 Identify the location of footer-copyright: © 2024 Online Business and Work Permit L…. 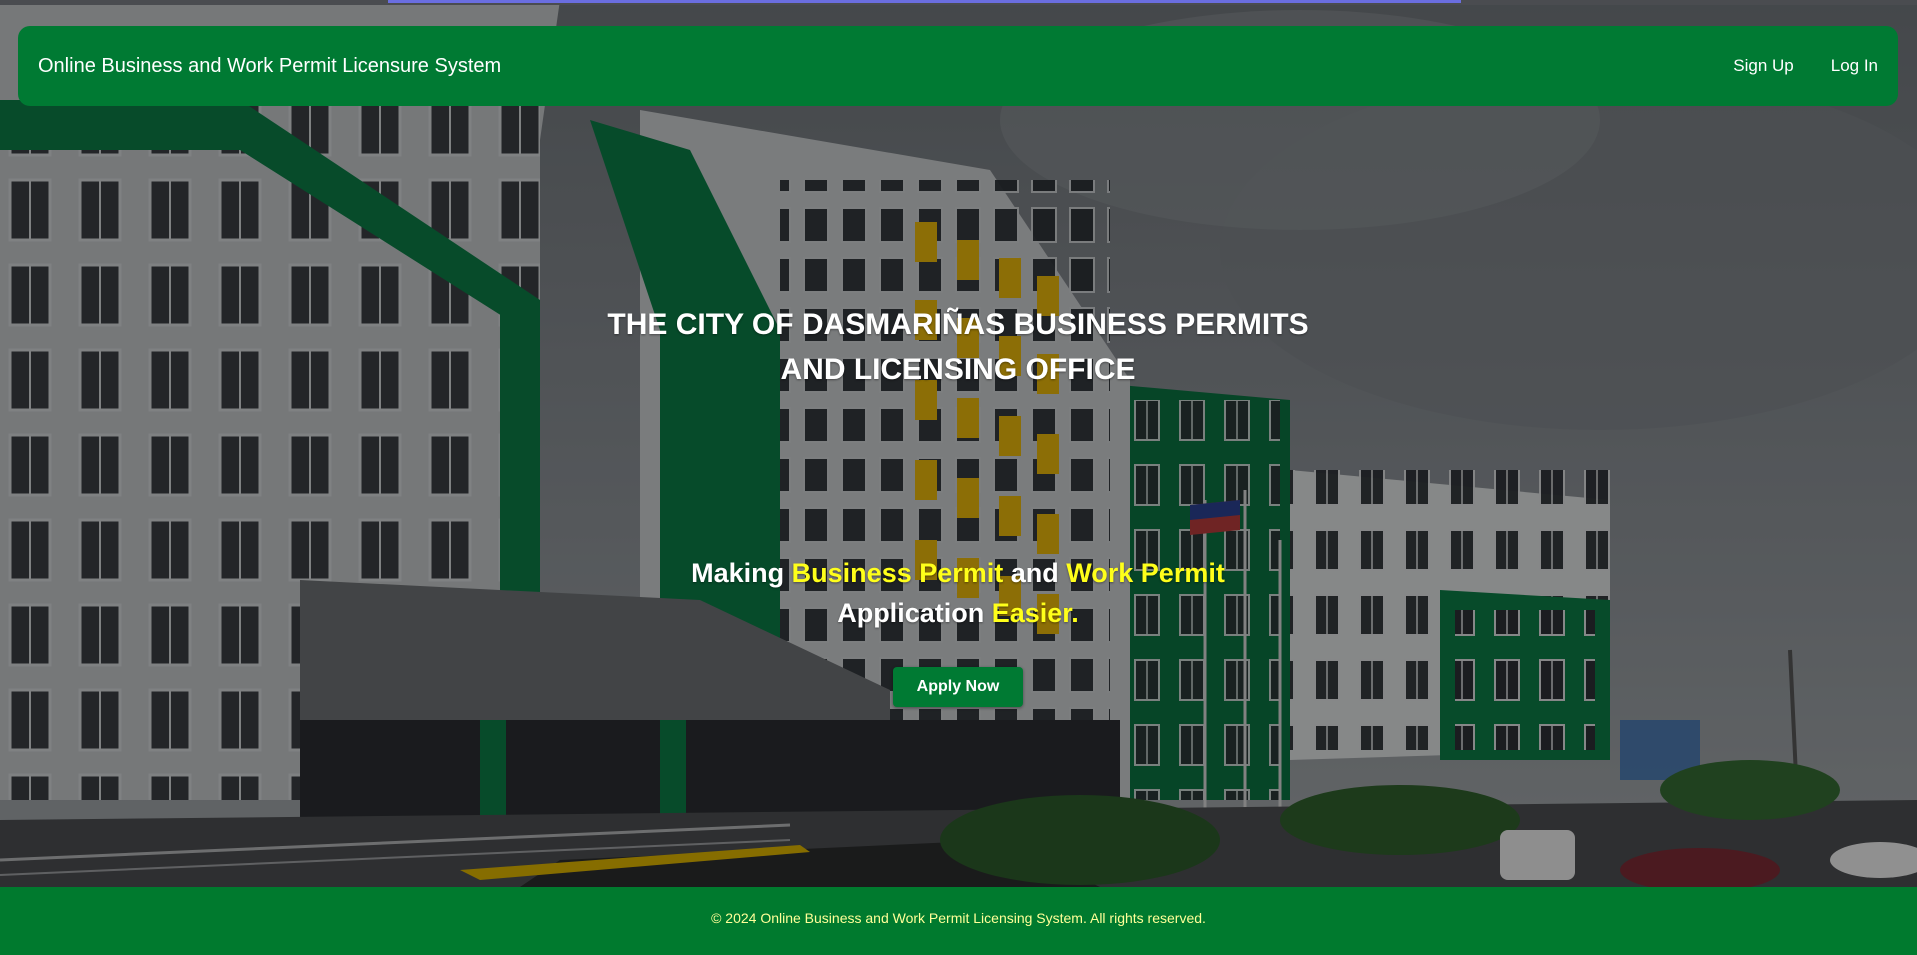
(958, 918).